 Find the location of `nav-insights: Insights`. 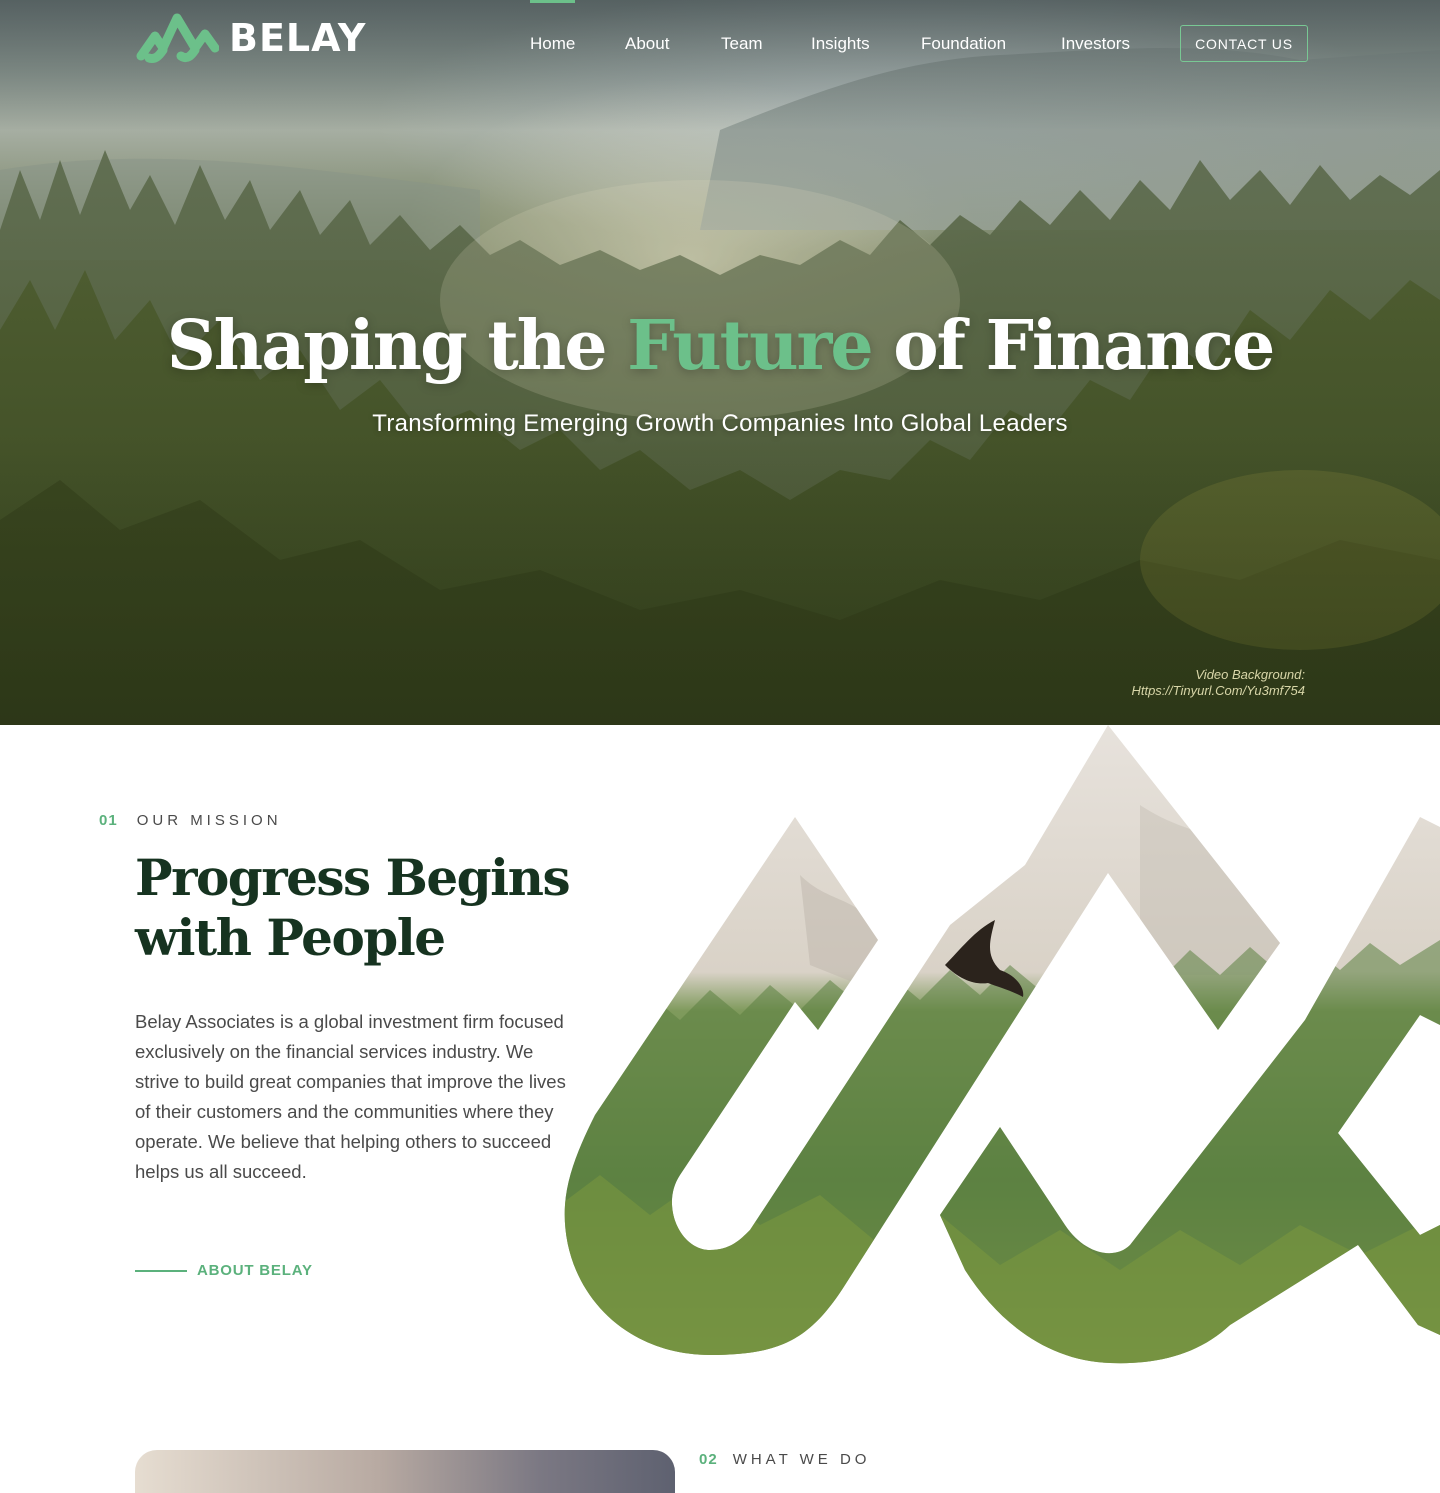

nav-insights: Insights is located at coordinates (840, 44).